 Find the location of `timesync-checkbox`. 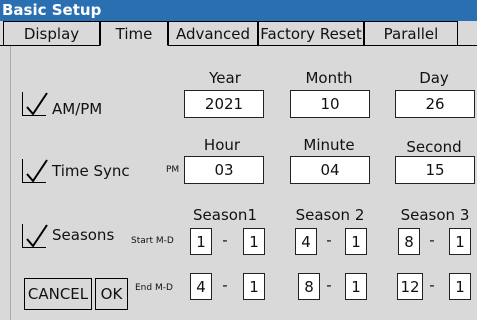

timesync-checkbox is located at coordinates (35, 171).